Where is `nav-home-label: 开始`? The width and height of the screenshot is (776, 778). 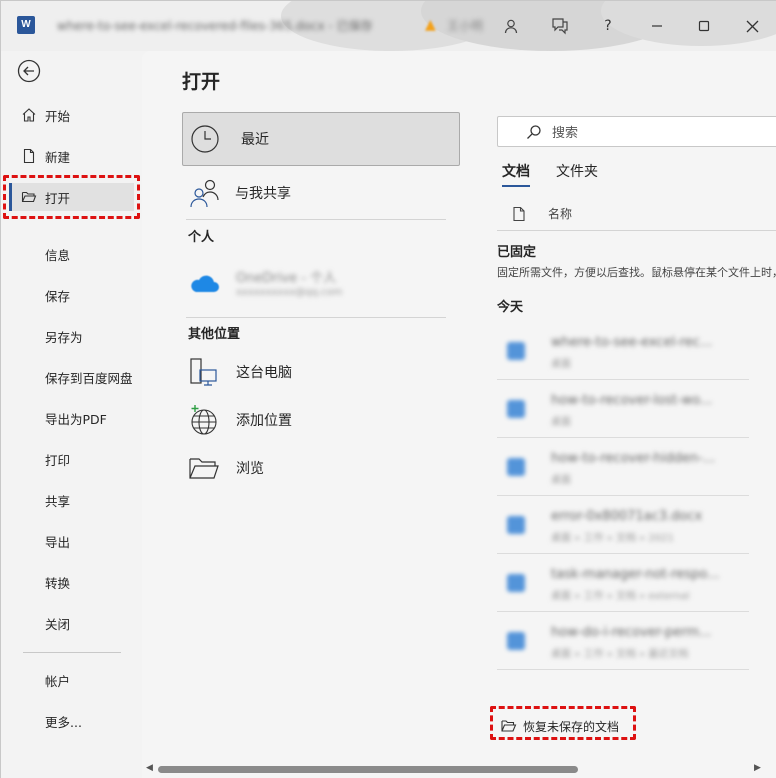 nav-home-label: 开始 is located at coordinates (58, 116).